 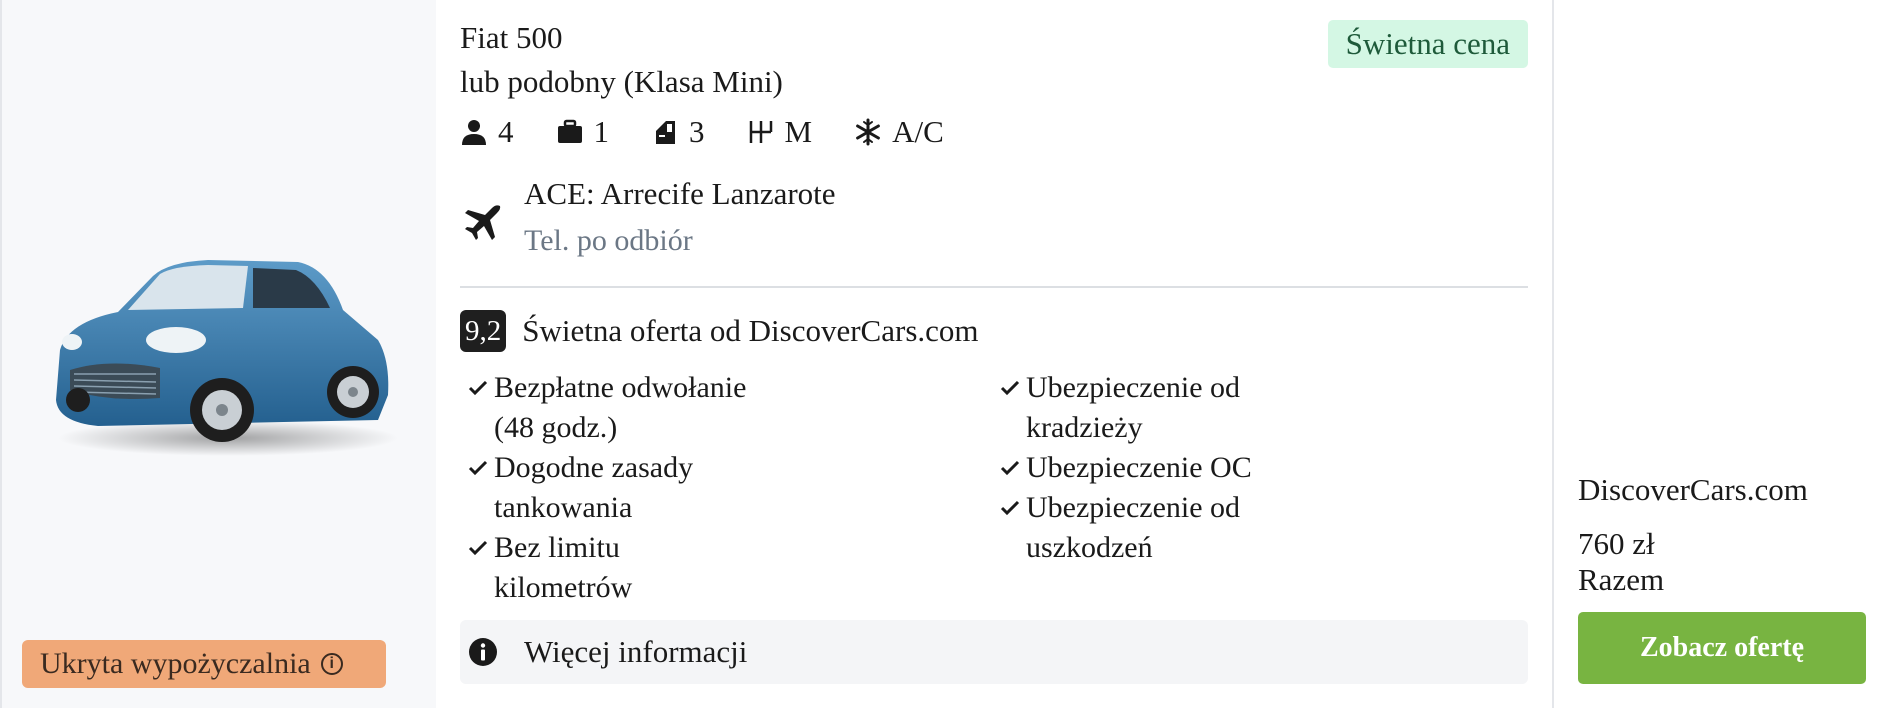 I want to click on feature-luggage: 1, so click(x=583, y=132).